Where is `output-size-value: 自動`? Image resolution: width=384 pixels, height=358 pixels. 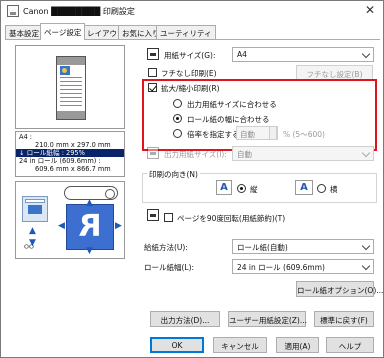
output-size-value: 自動 is located at coordinates (244, 154).